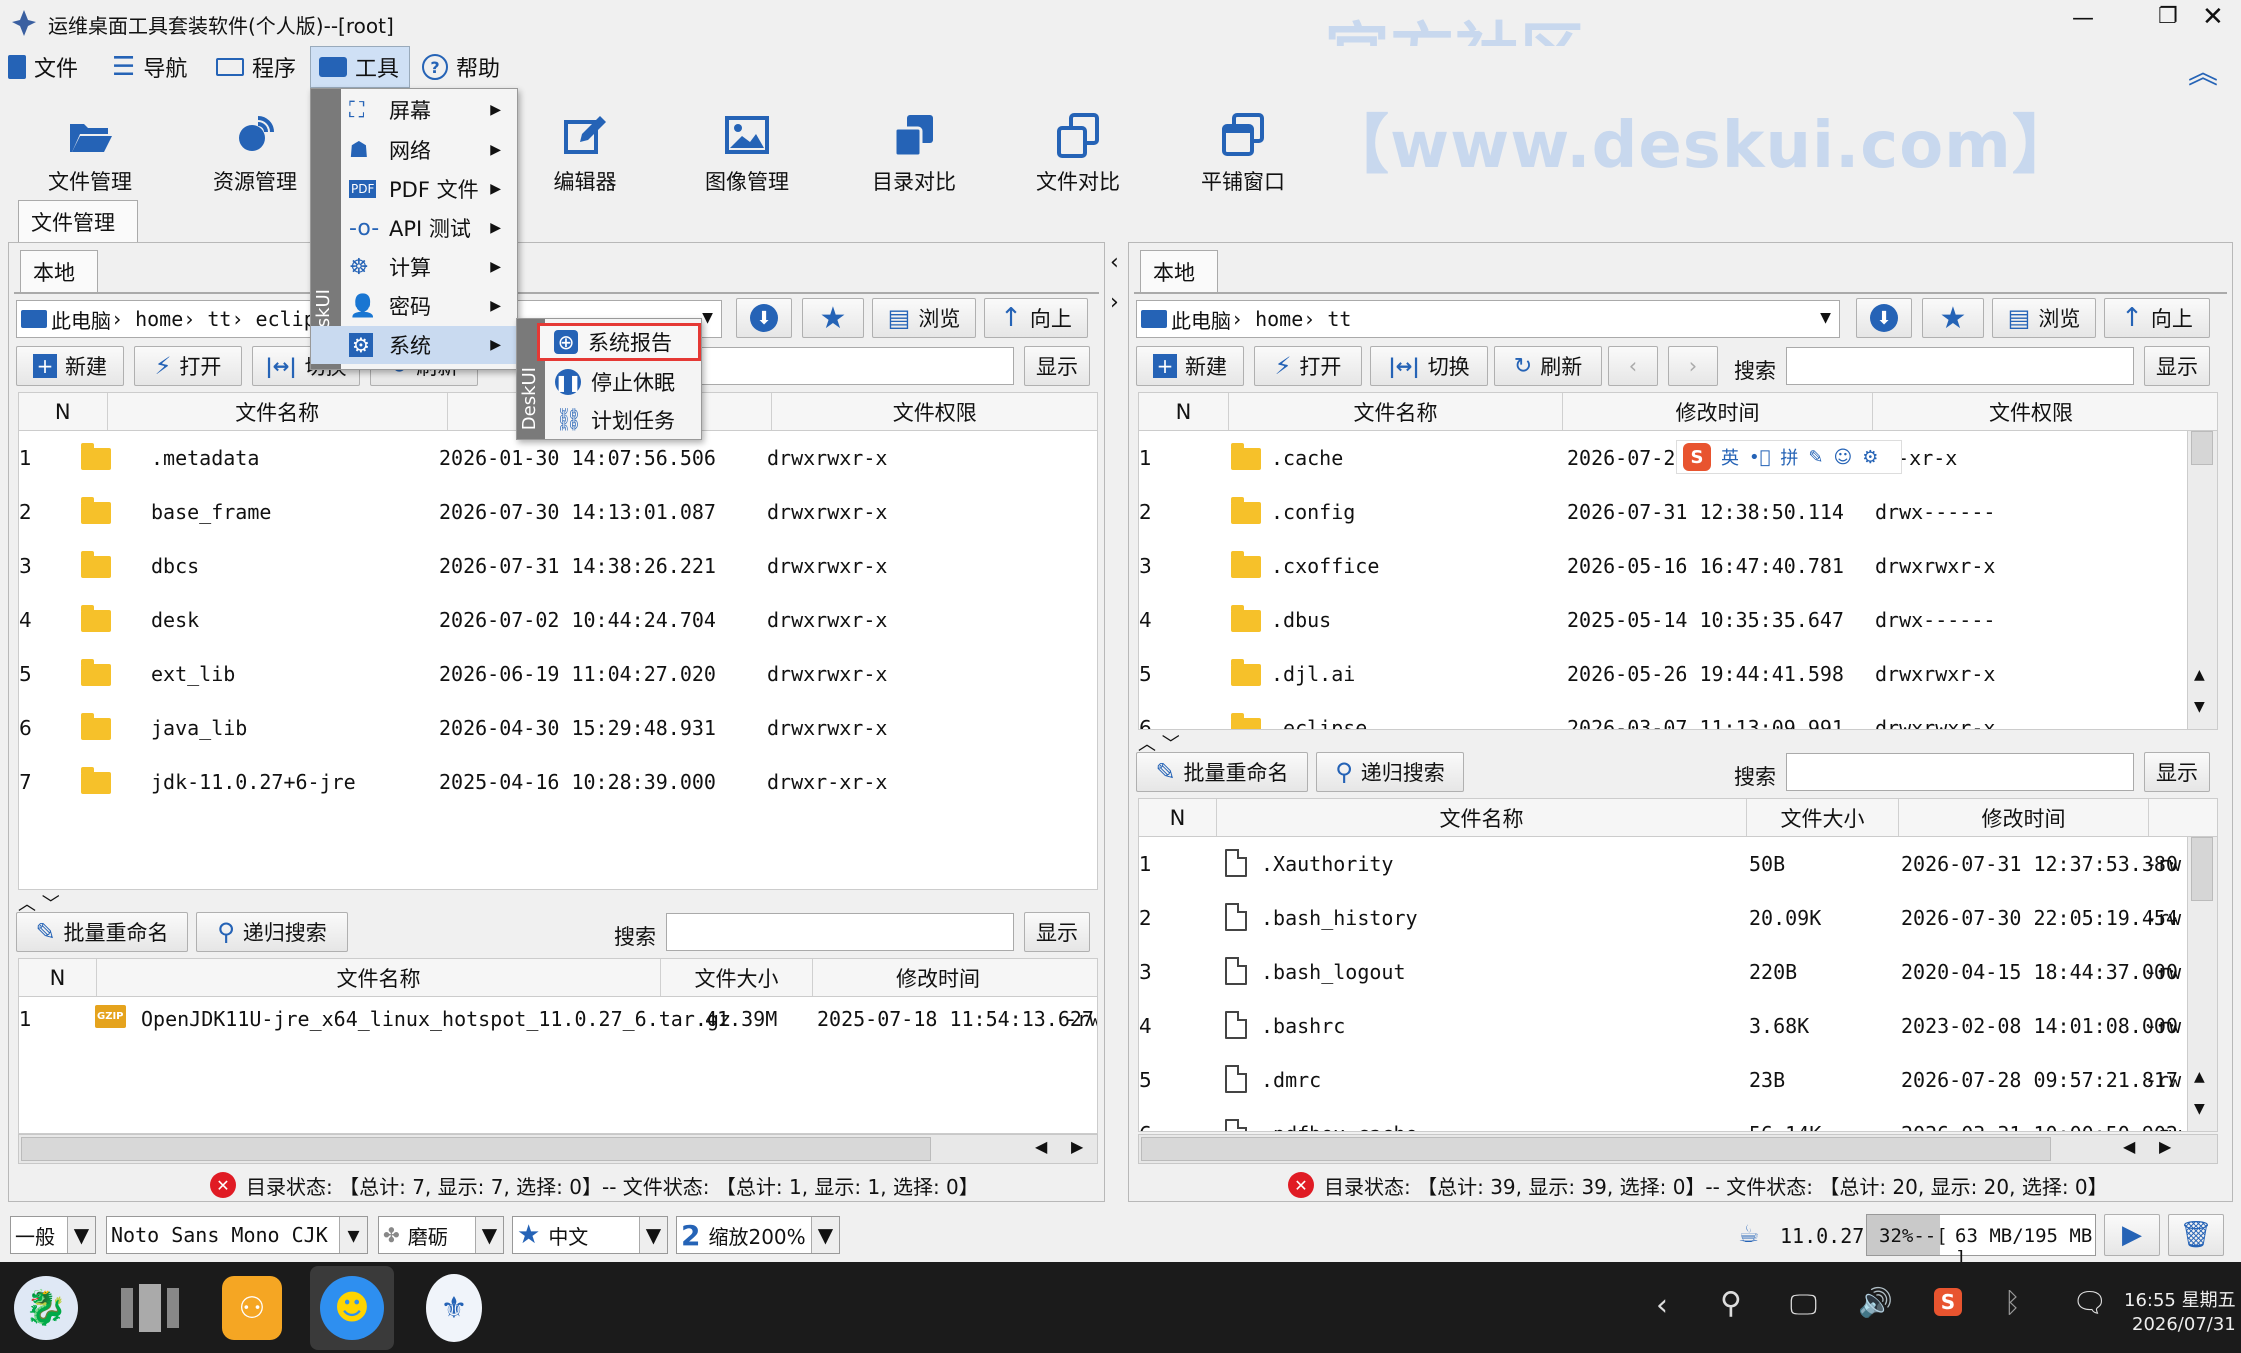 Image resolution: width=2241 pixels, height=1353 pixels. I want to click on font-select: Noto Sans Mono CJK SC ▼, so click(237, 1235).